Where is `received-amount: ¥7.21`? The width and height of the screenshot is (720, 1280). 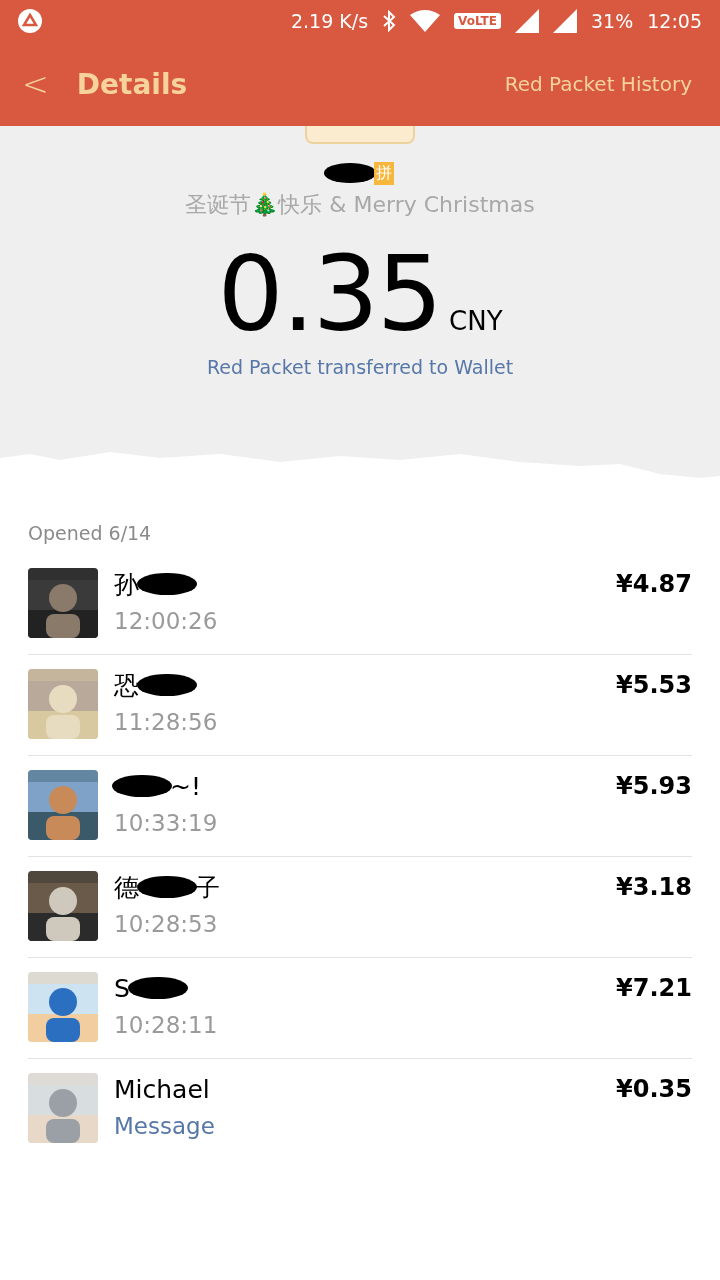 received-amount: ¥7.21 is located at coordinates (654, 988).